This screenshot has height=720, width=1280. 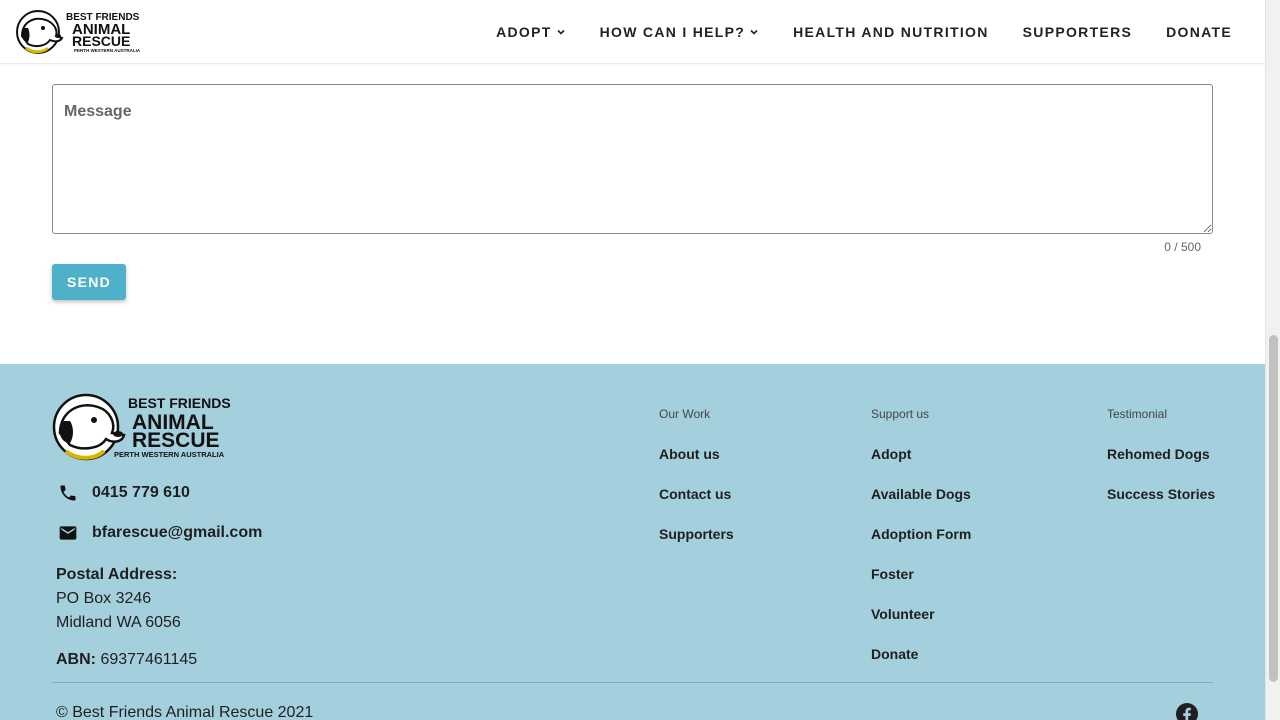 What do you see at coordinates (1161, 494) in the screenshot?
I see `link-success-stories: Success Stories` at bounding box center [1161, 494].